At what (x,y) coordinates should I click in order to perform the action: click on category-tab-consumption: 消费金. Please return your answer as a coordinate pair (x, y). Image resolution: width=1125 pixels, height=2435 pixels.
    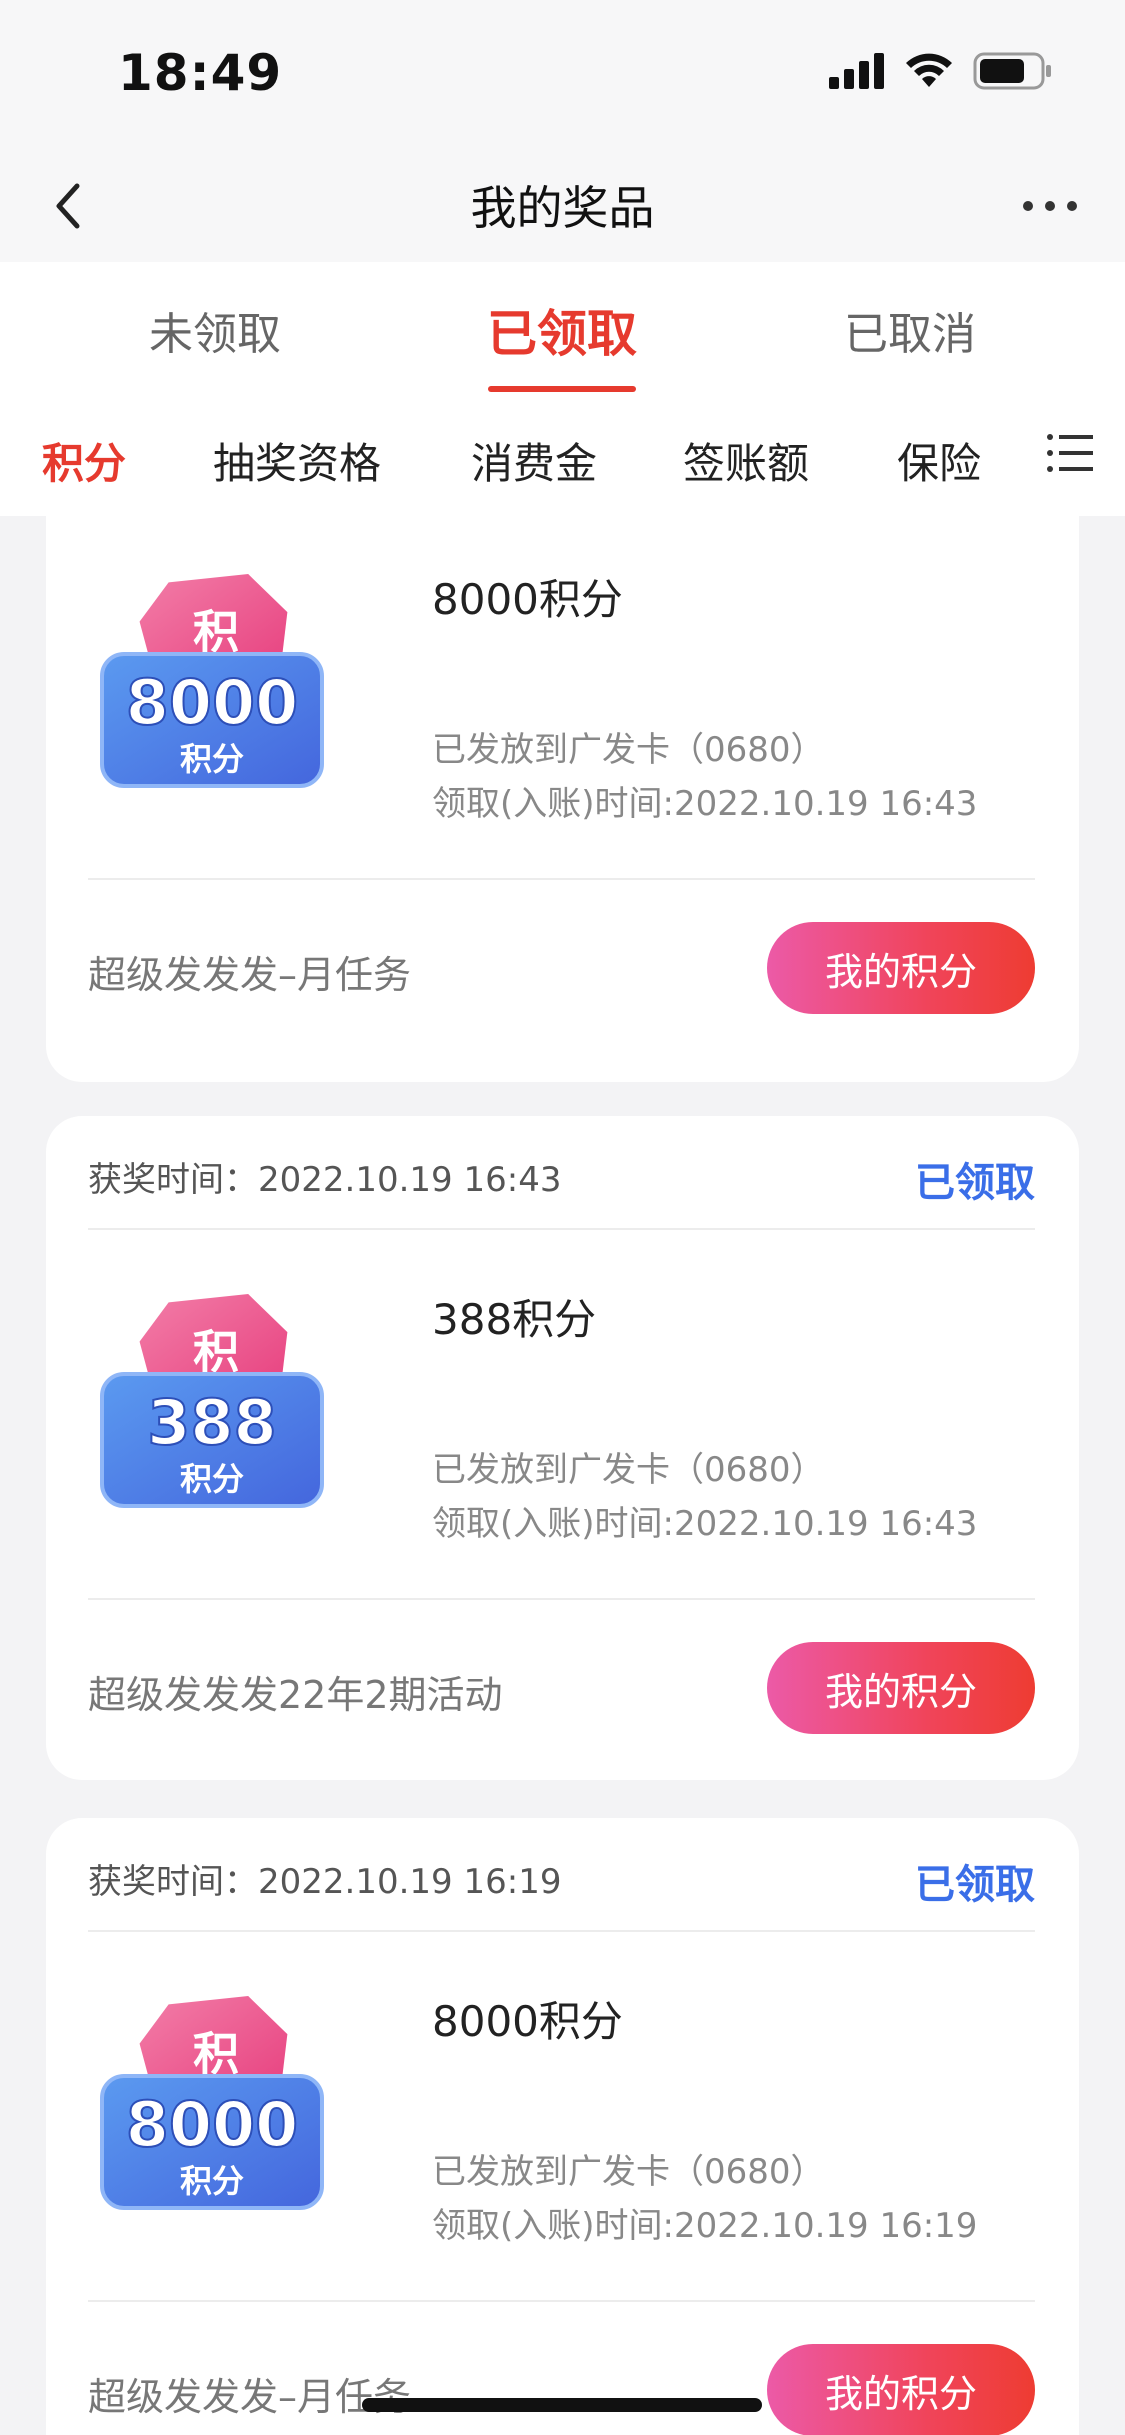
    Looking at the image, I should click on (534, 460).